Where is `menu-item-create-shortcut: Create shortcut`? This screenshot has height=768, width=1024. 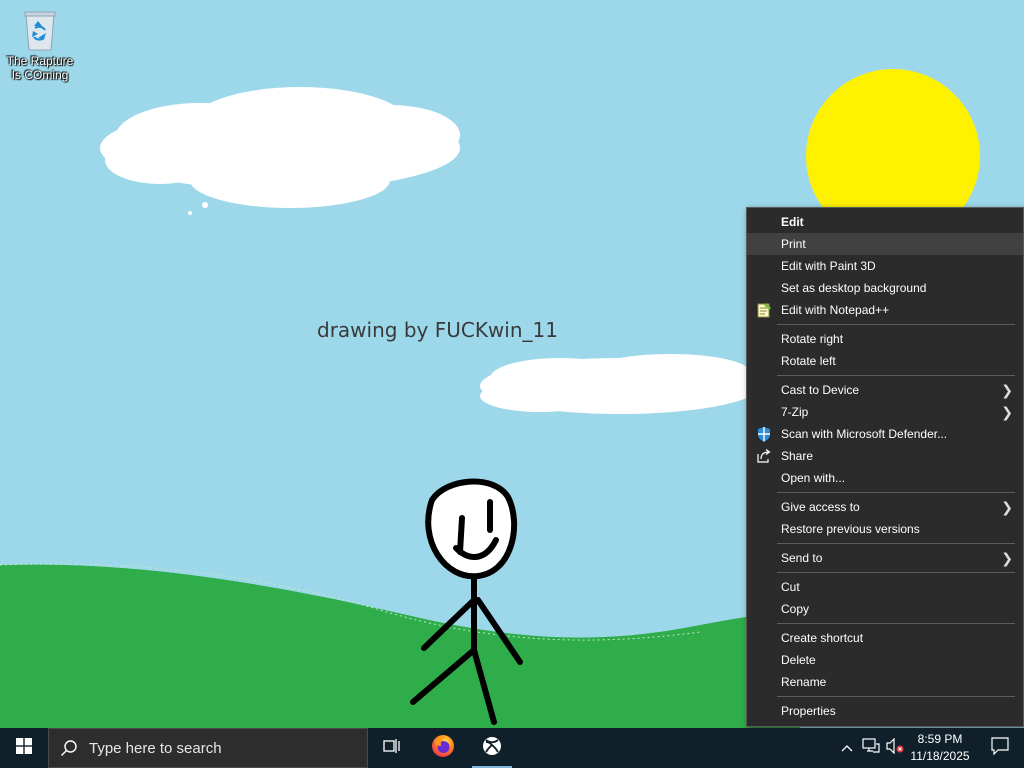 menu-item-create-shortcut: Create shortcut is located at coordinates (885, 638).